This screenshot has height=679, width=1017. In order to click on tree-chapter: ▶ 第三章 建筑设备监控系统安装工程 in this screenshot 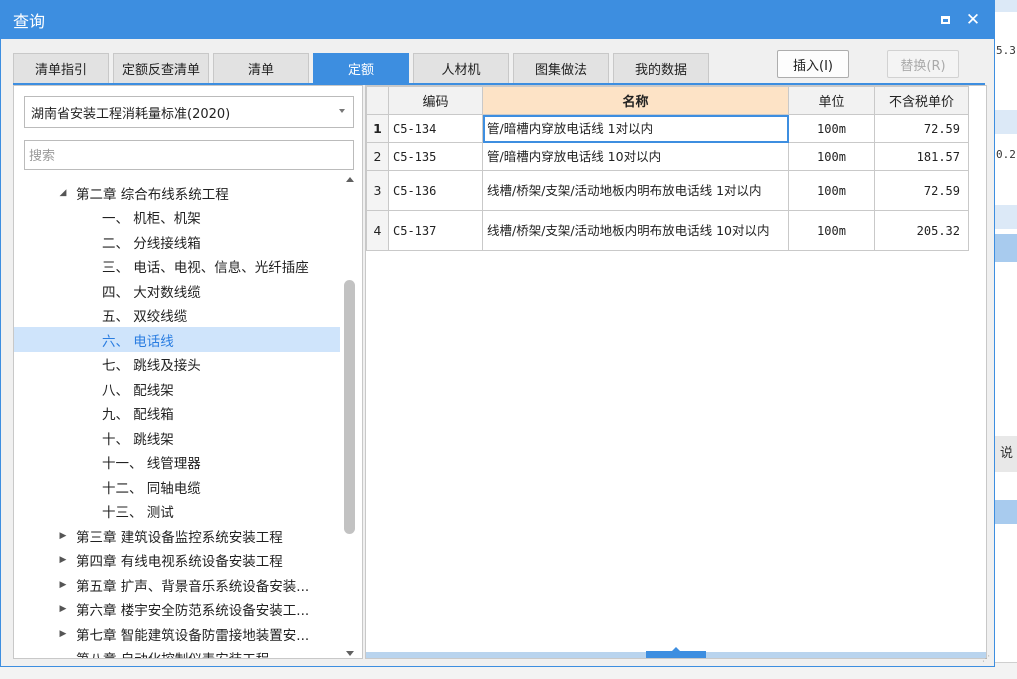, I will do `click(177, 535)`.